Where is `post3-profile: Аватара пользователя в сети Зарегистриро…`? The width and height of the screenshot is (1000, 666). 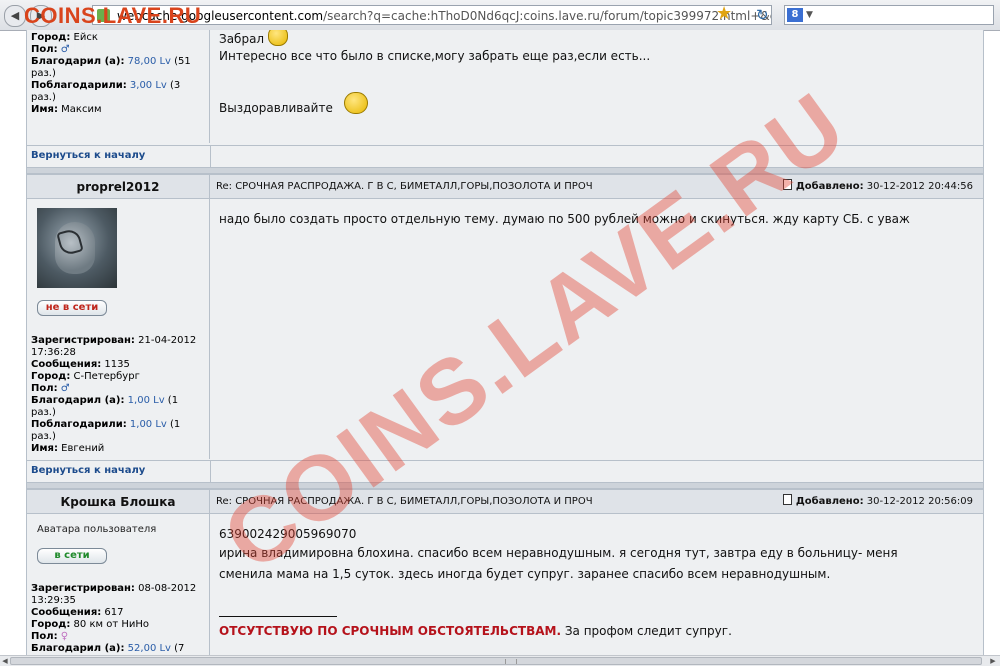
post3-profile: Аватара пользователя в сети Зарегистриро… is located at coordinates (118, 585).